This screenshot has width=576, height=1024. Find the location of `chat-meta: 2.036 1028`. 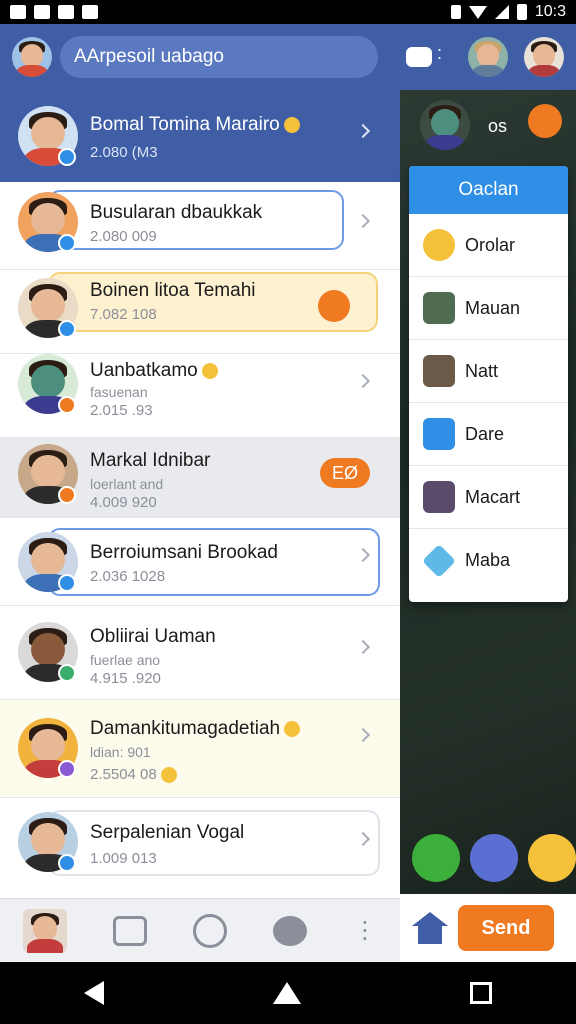

chat-meta: 2.036 1028 is located at coordinates (128, 576).